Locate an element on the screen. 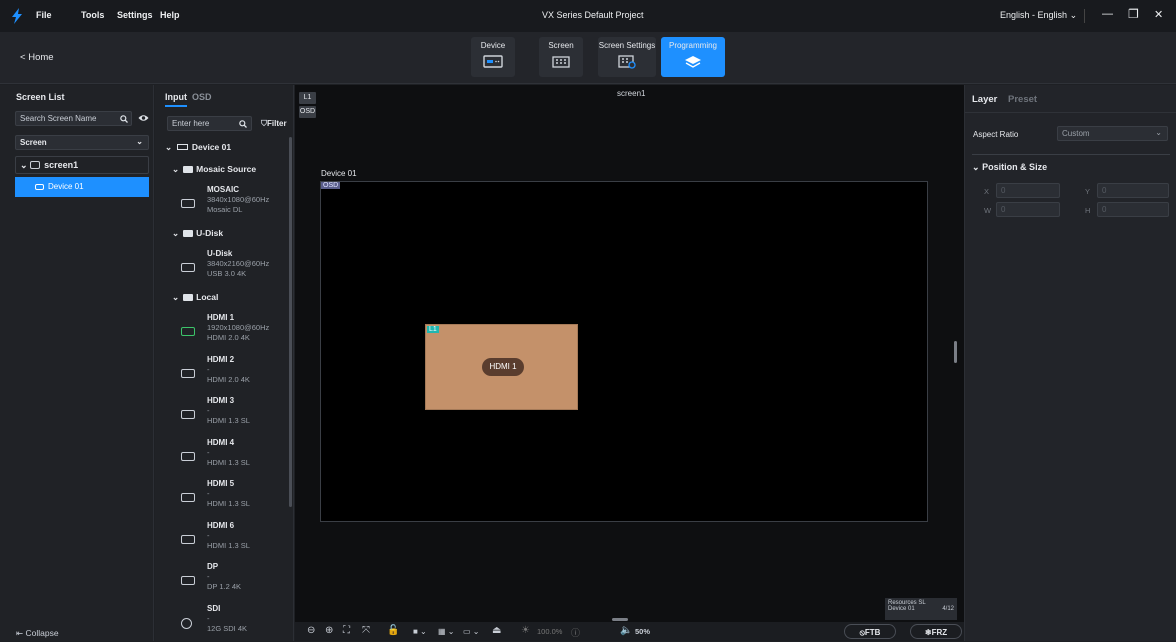  tab-osd: OSD is located at coordinates (202, 97).